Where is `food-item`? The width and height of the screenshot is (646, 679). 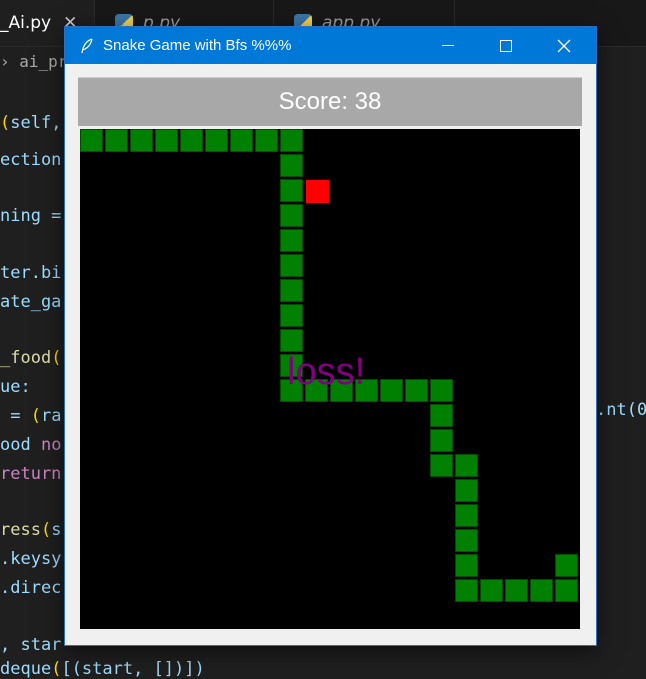
food-item is located at coordinates (317, 191).